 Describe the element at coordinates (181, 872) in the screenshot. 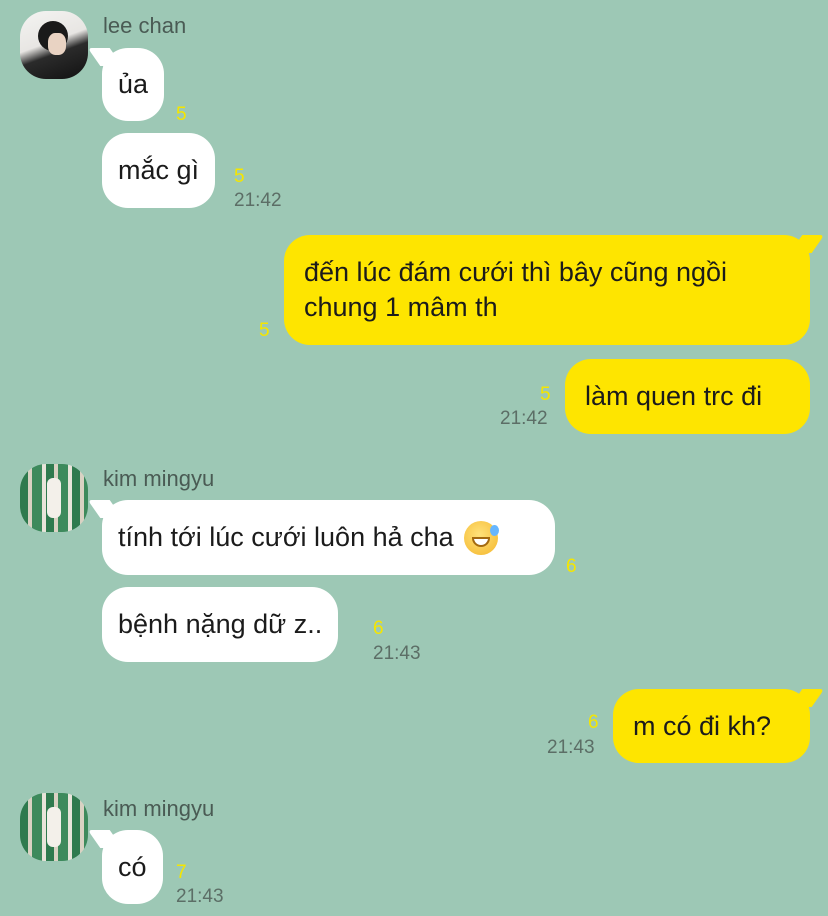

I see `unread-count: 7` at that location.